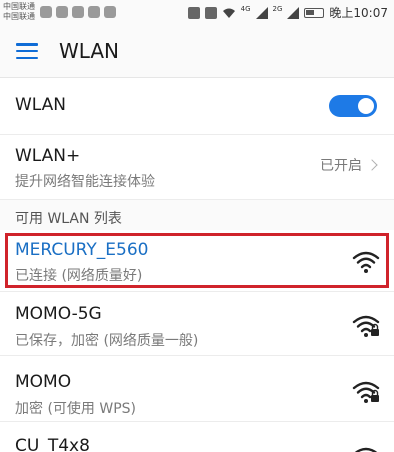 The width and height of the screenshot is (394, 452). I want to click on wlan-plus-row: WLAN+ 提升网络智能连接体验 已开启, so click(197, 167).